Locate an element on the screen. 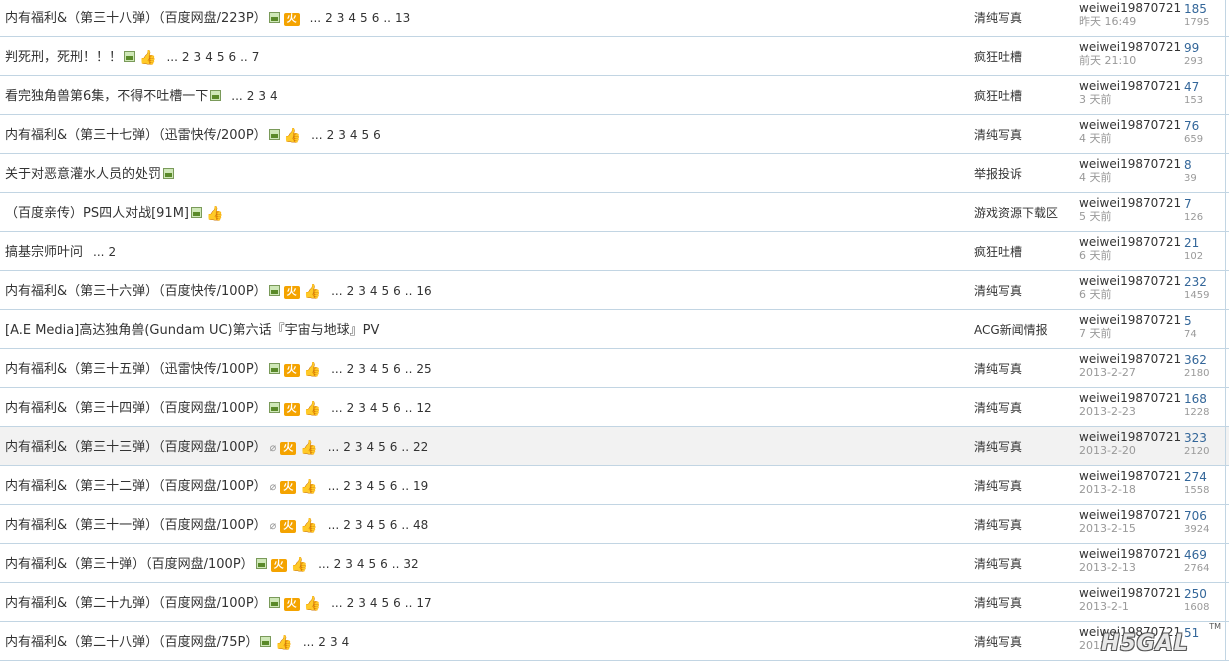  page-link: 7 is located at coordinates (256, 57).